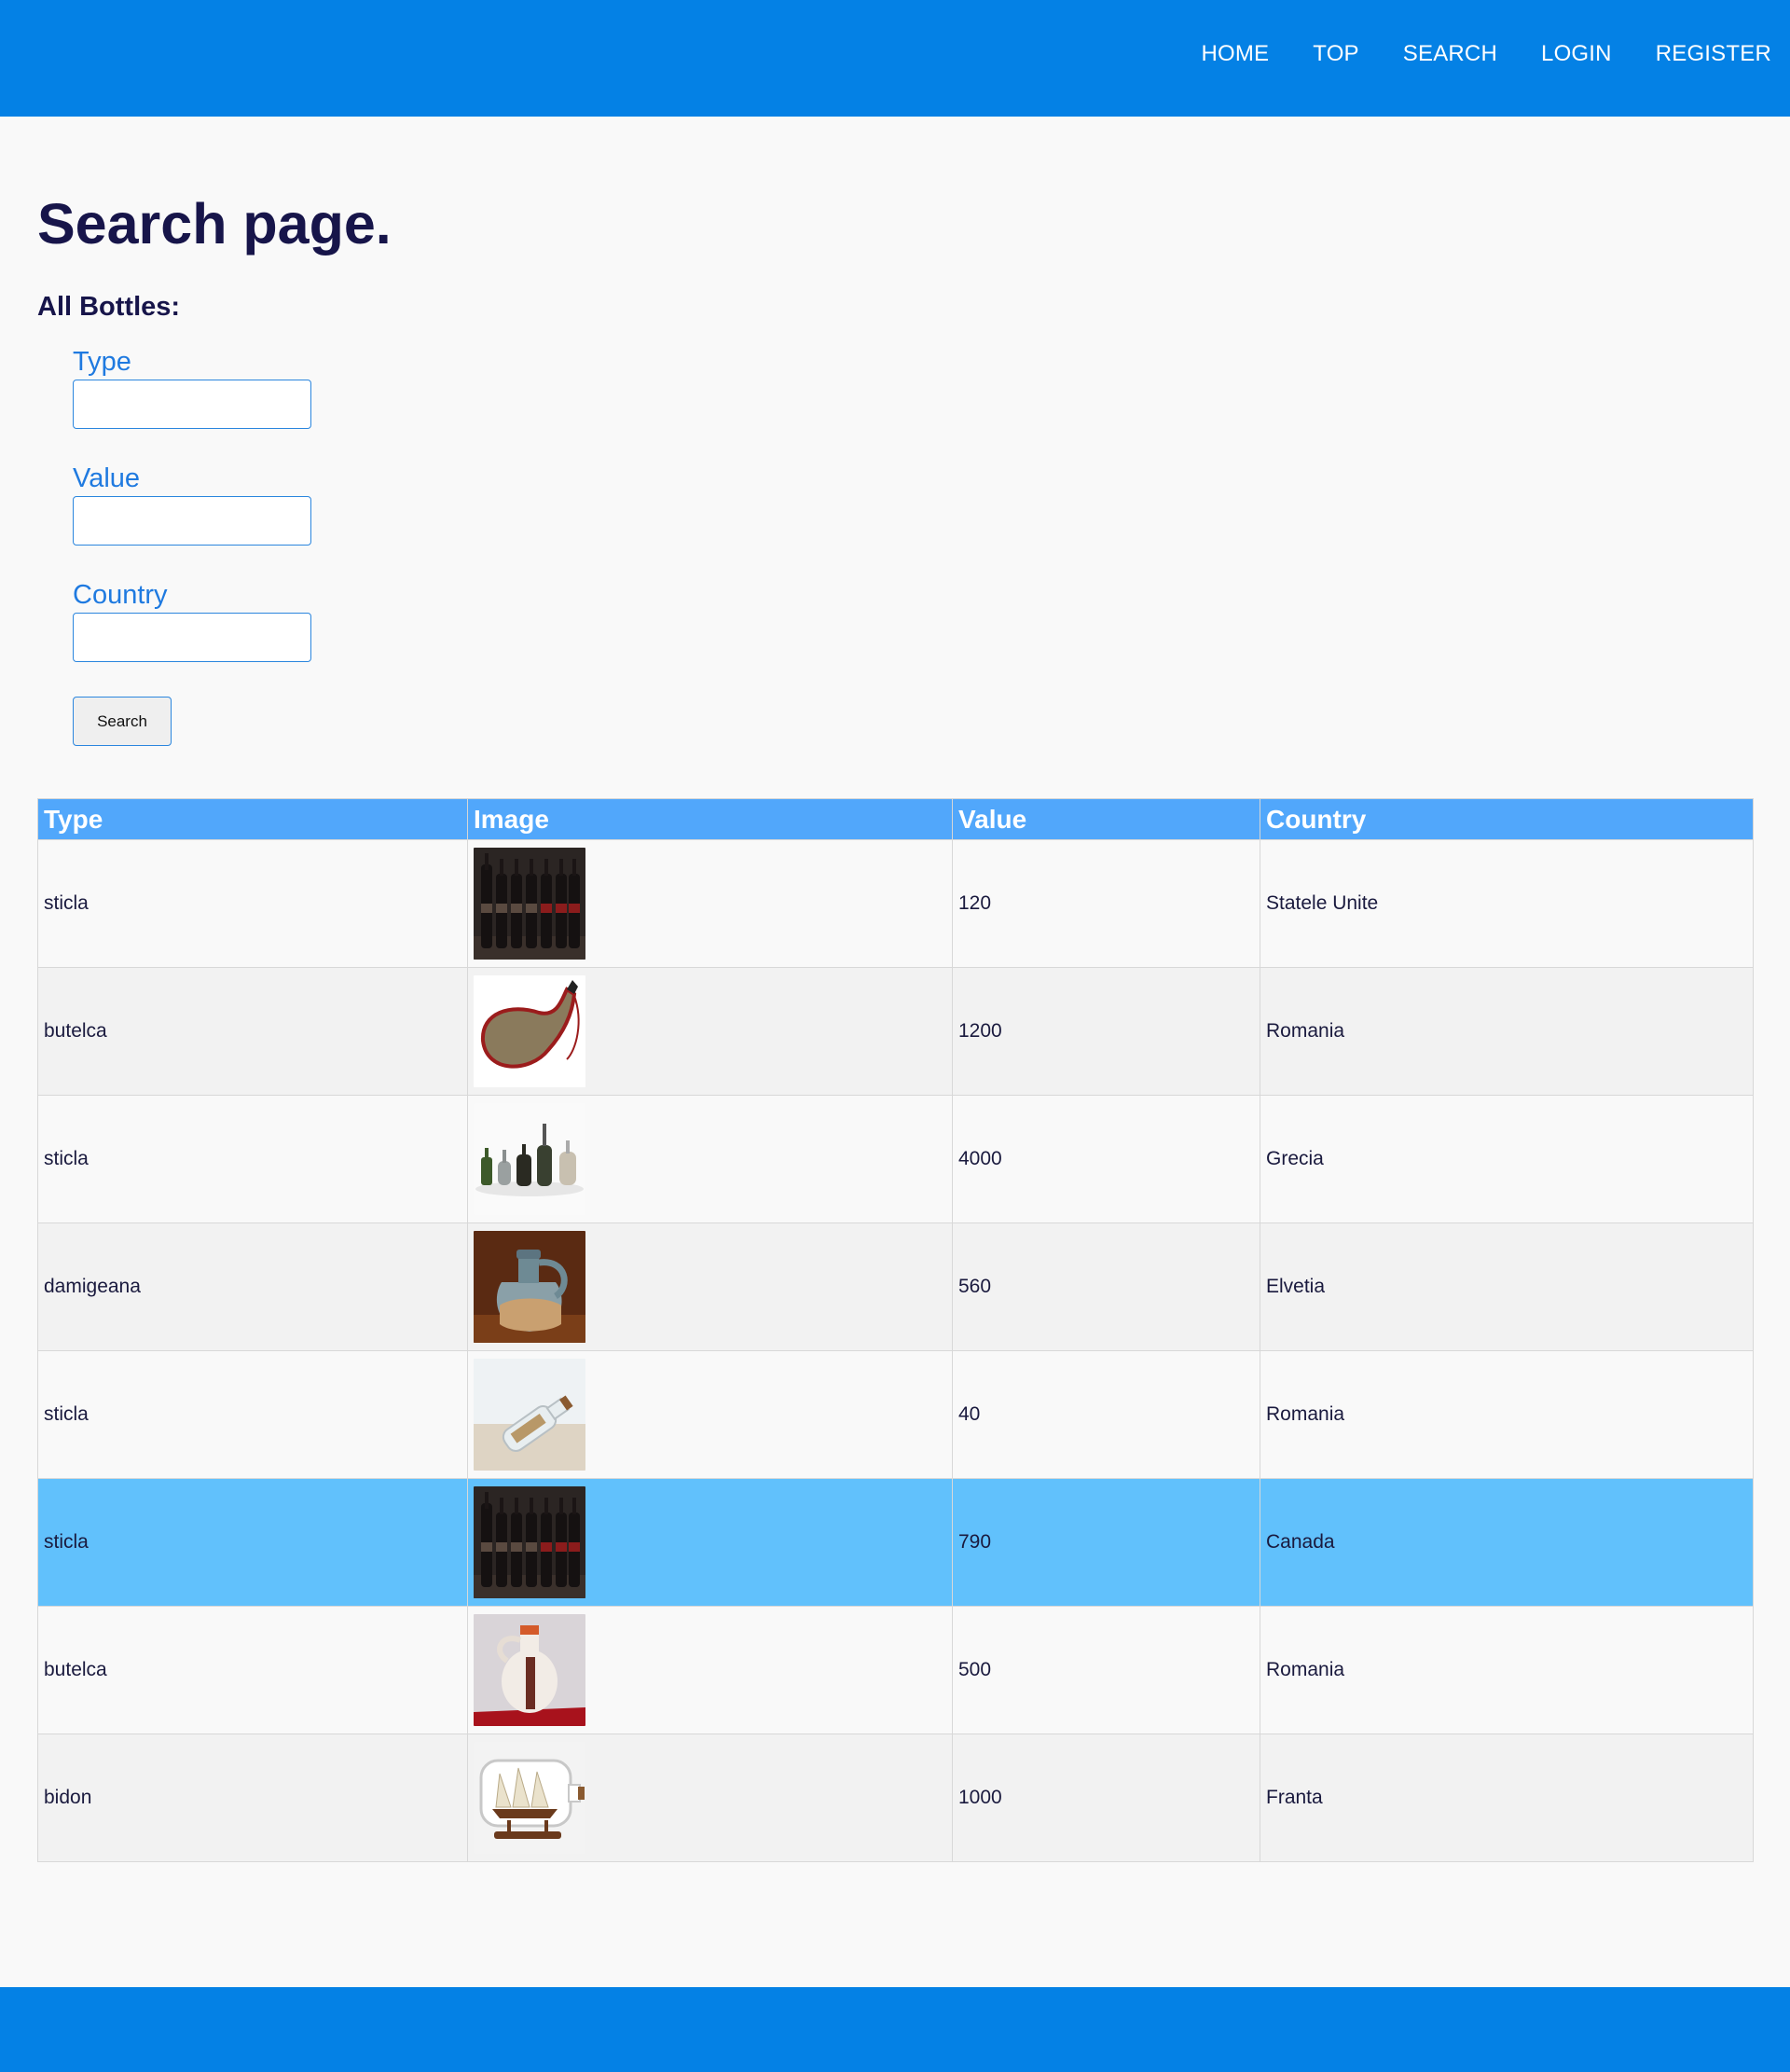 Image resolution: width=1790 pixels, height=2072 pixels. I want to click on search-form: Type Value Country Search, so click(192, 546).